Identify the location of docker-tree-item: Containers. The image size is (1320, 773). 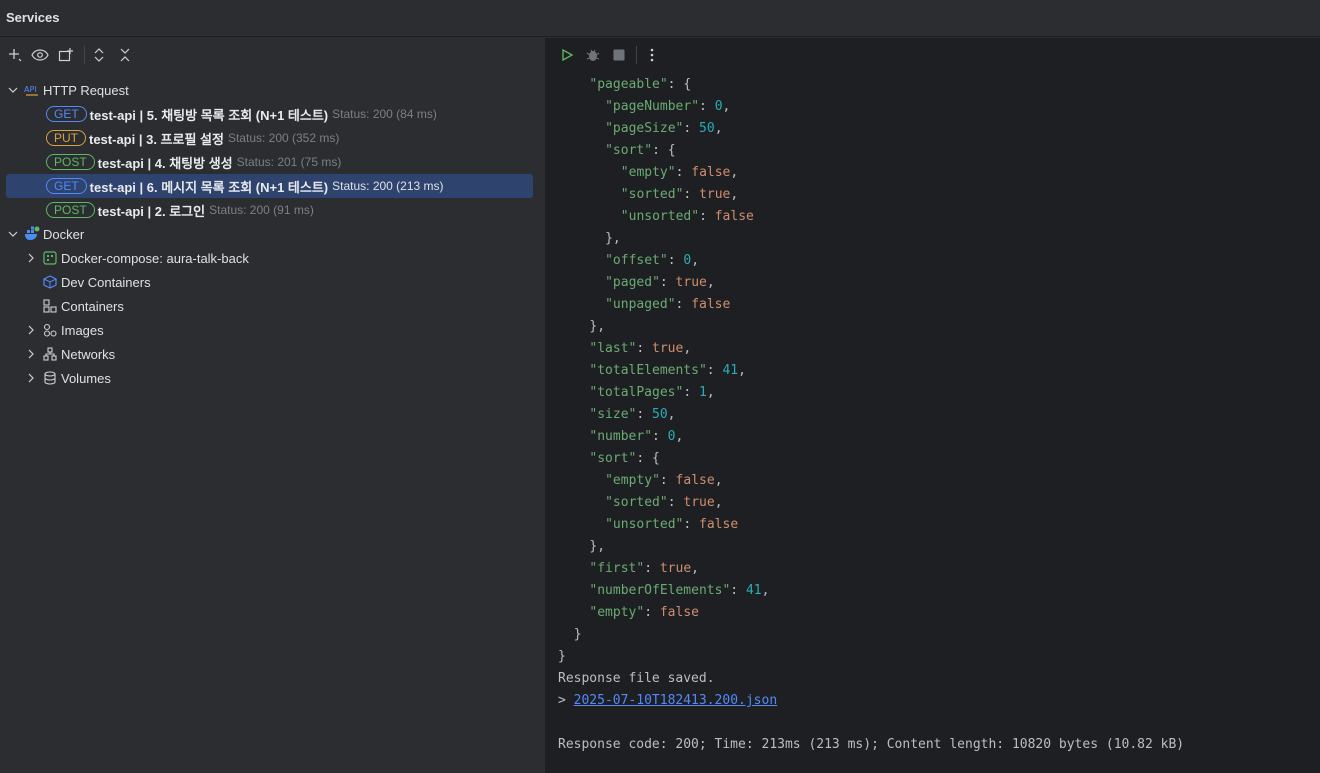
(278, 306).